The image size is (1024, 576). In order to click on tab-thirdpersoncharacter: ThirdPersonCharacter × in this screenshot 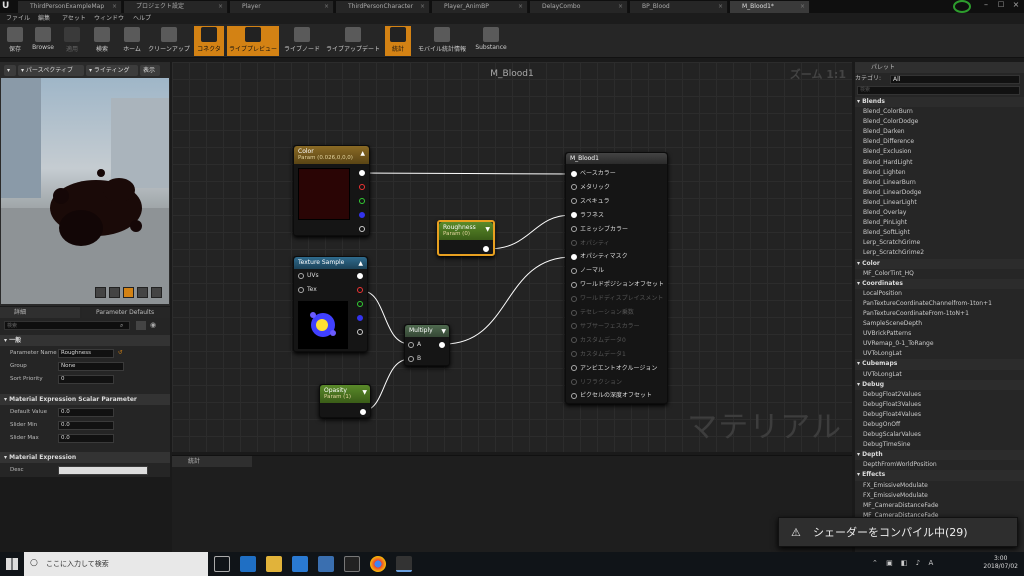, I will do `click(383, 7)`.